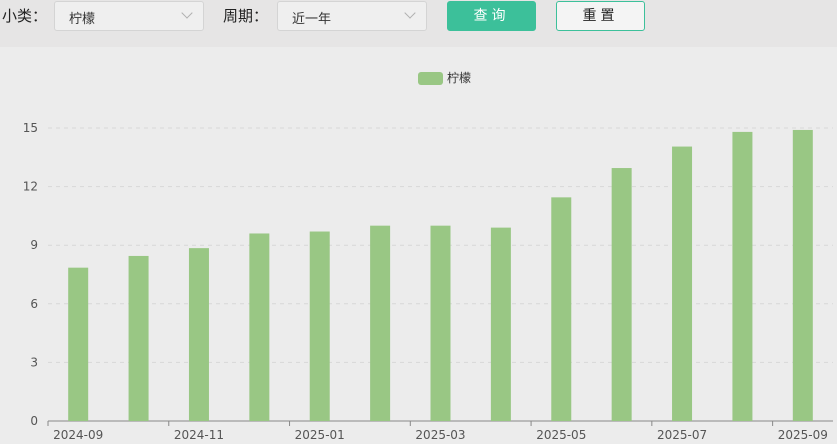  Describe the element at coordinates (600, 16) in the screenshot. I see `reset-button: 重置` at that location.